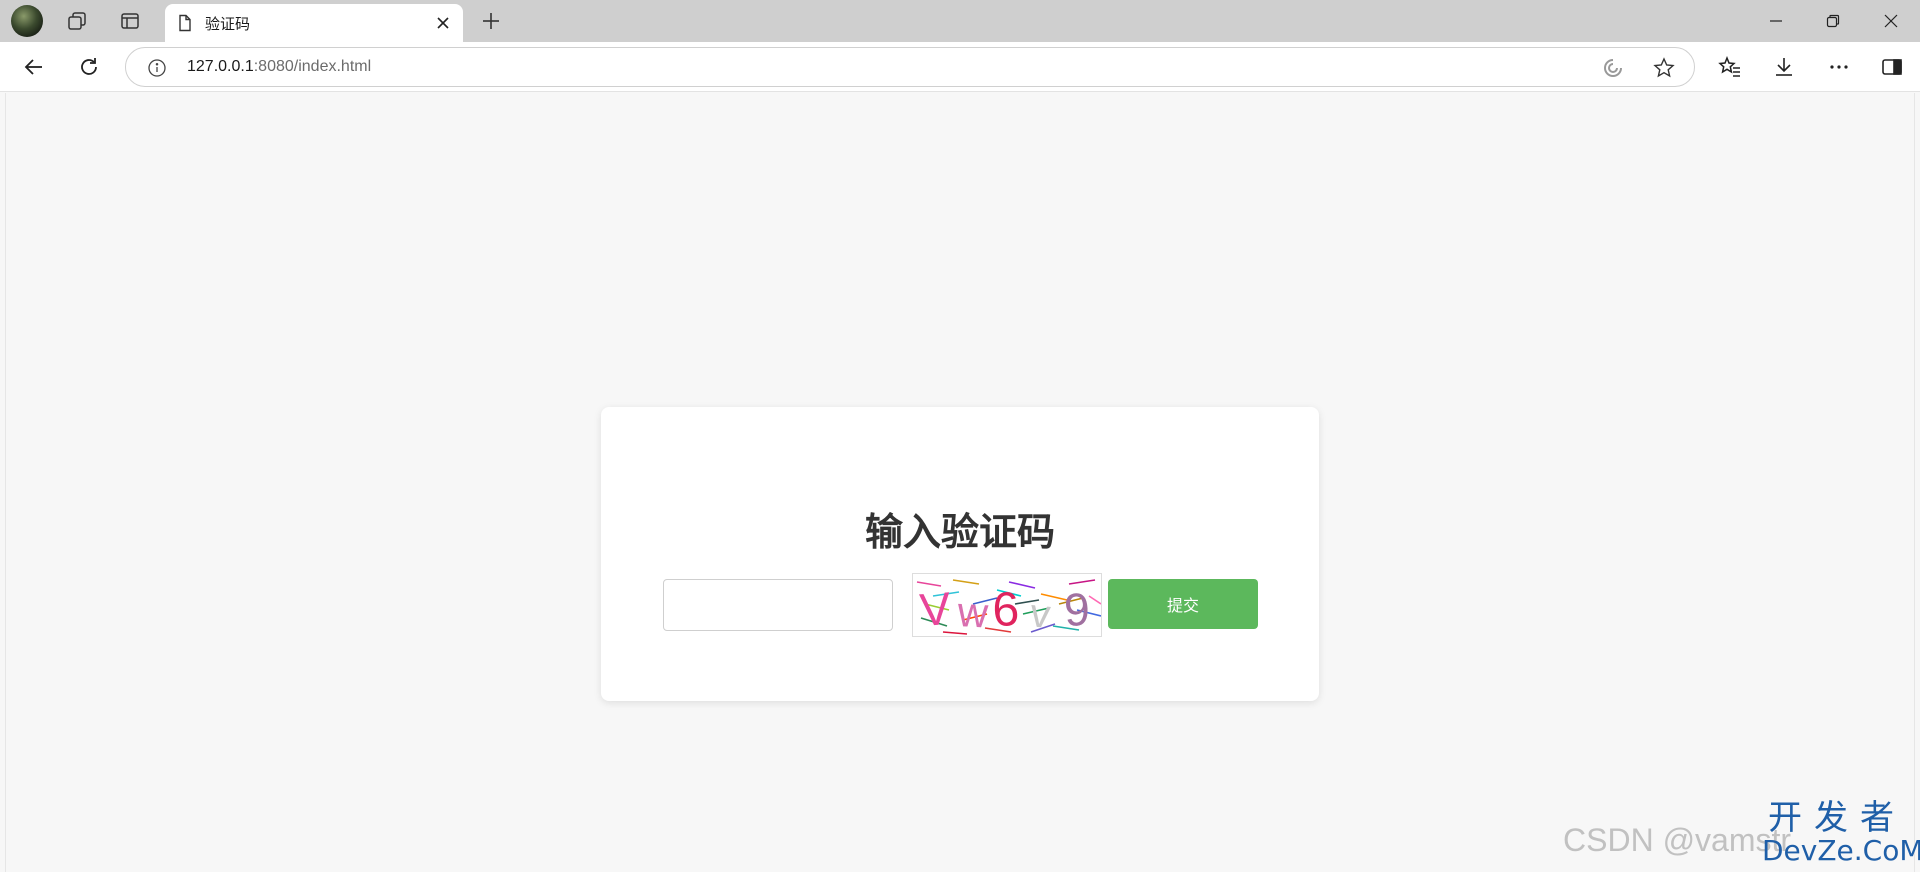 This screenshot has height=872, width=1920. Describe the element at coordinates (157, 68) in the screenshot. I see `site-info-icon` at that location.